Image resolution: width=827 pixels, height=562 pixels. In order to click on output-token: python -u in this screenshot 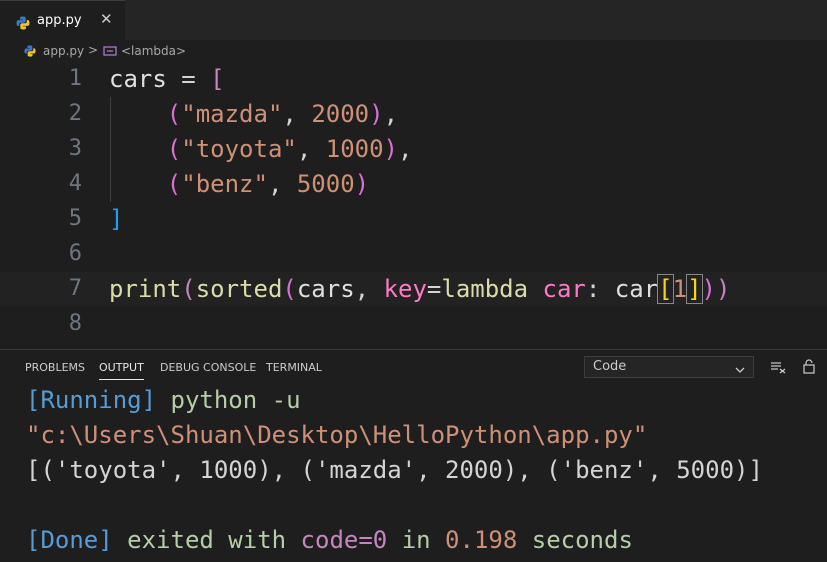, I will do `click(228, 400)`.